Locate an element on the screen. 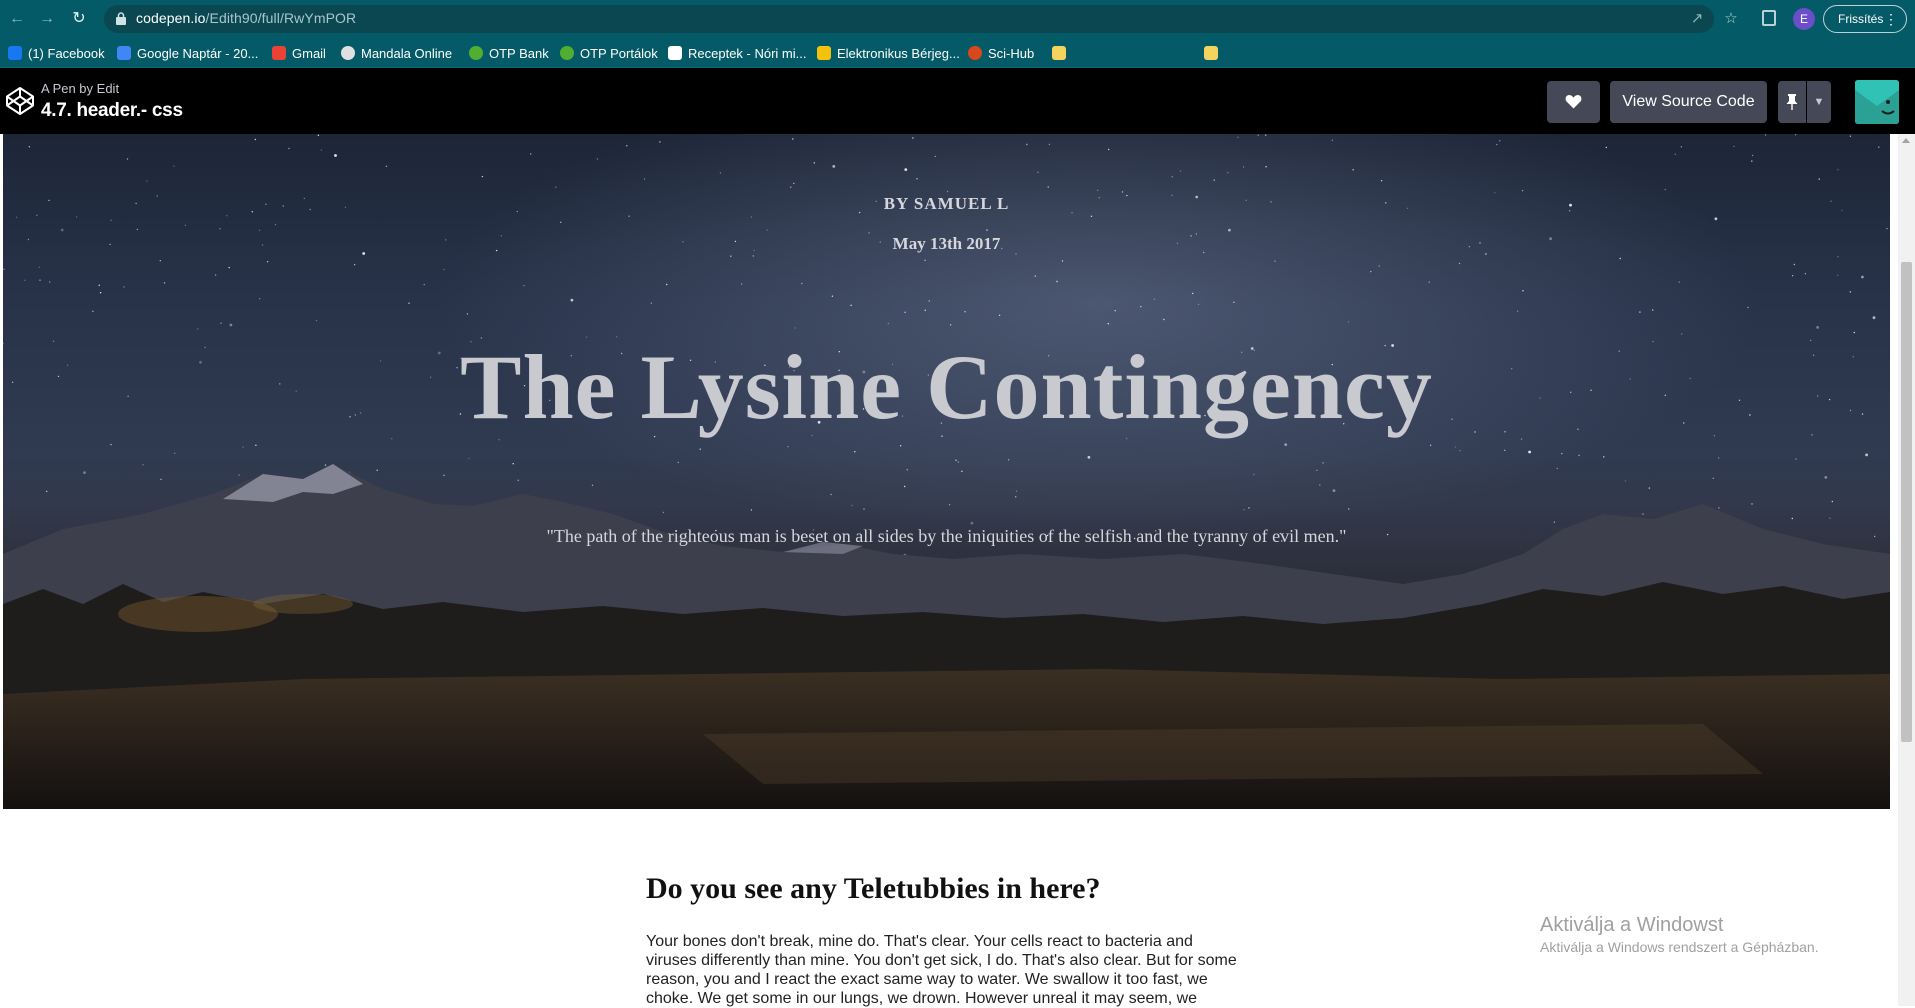  watermark-line-1: Aktiválja a Windowst is located at coordinates (1632, 925).